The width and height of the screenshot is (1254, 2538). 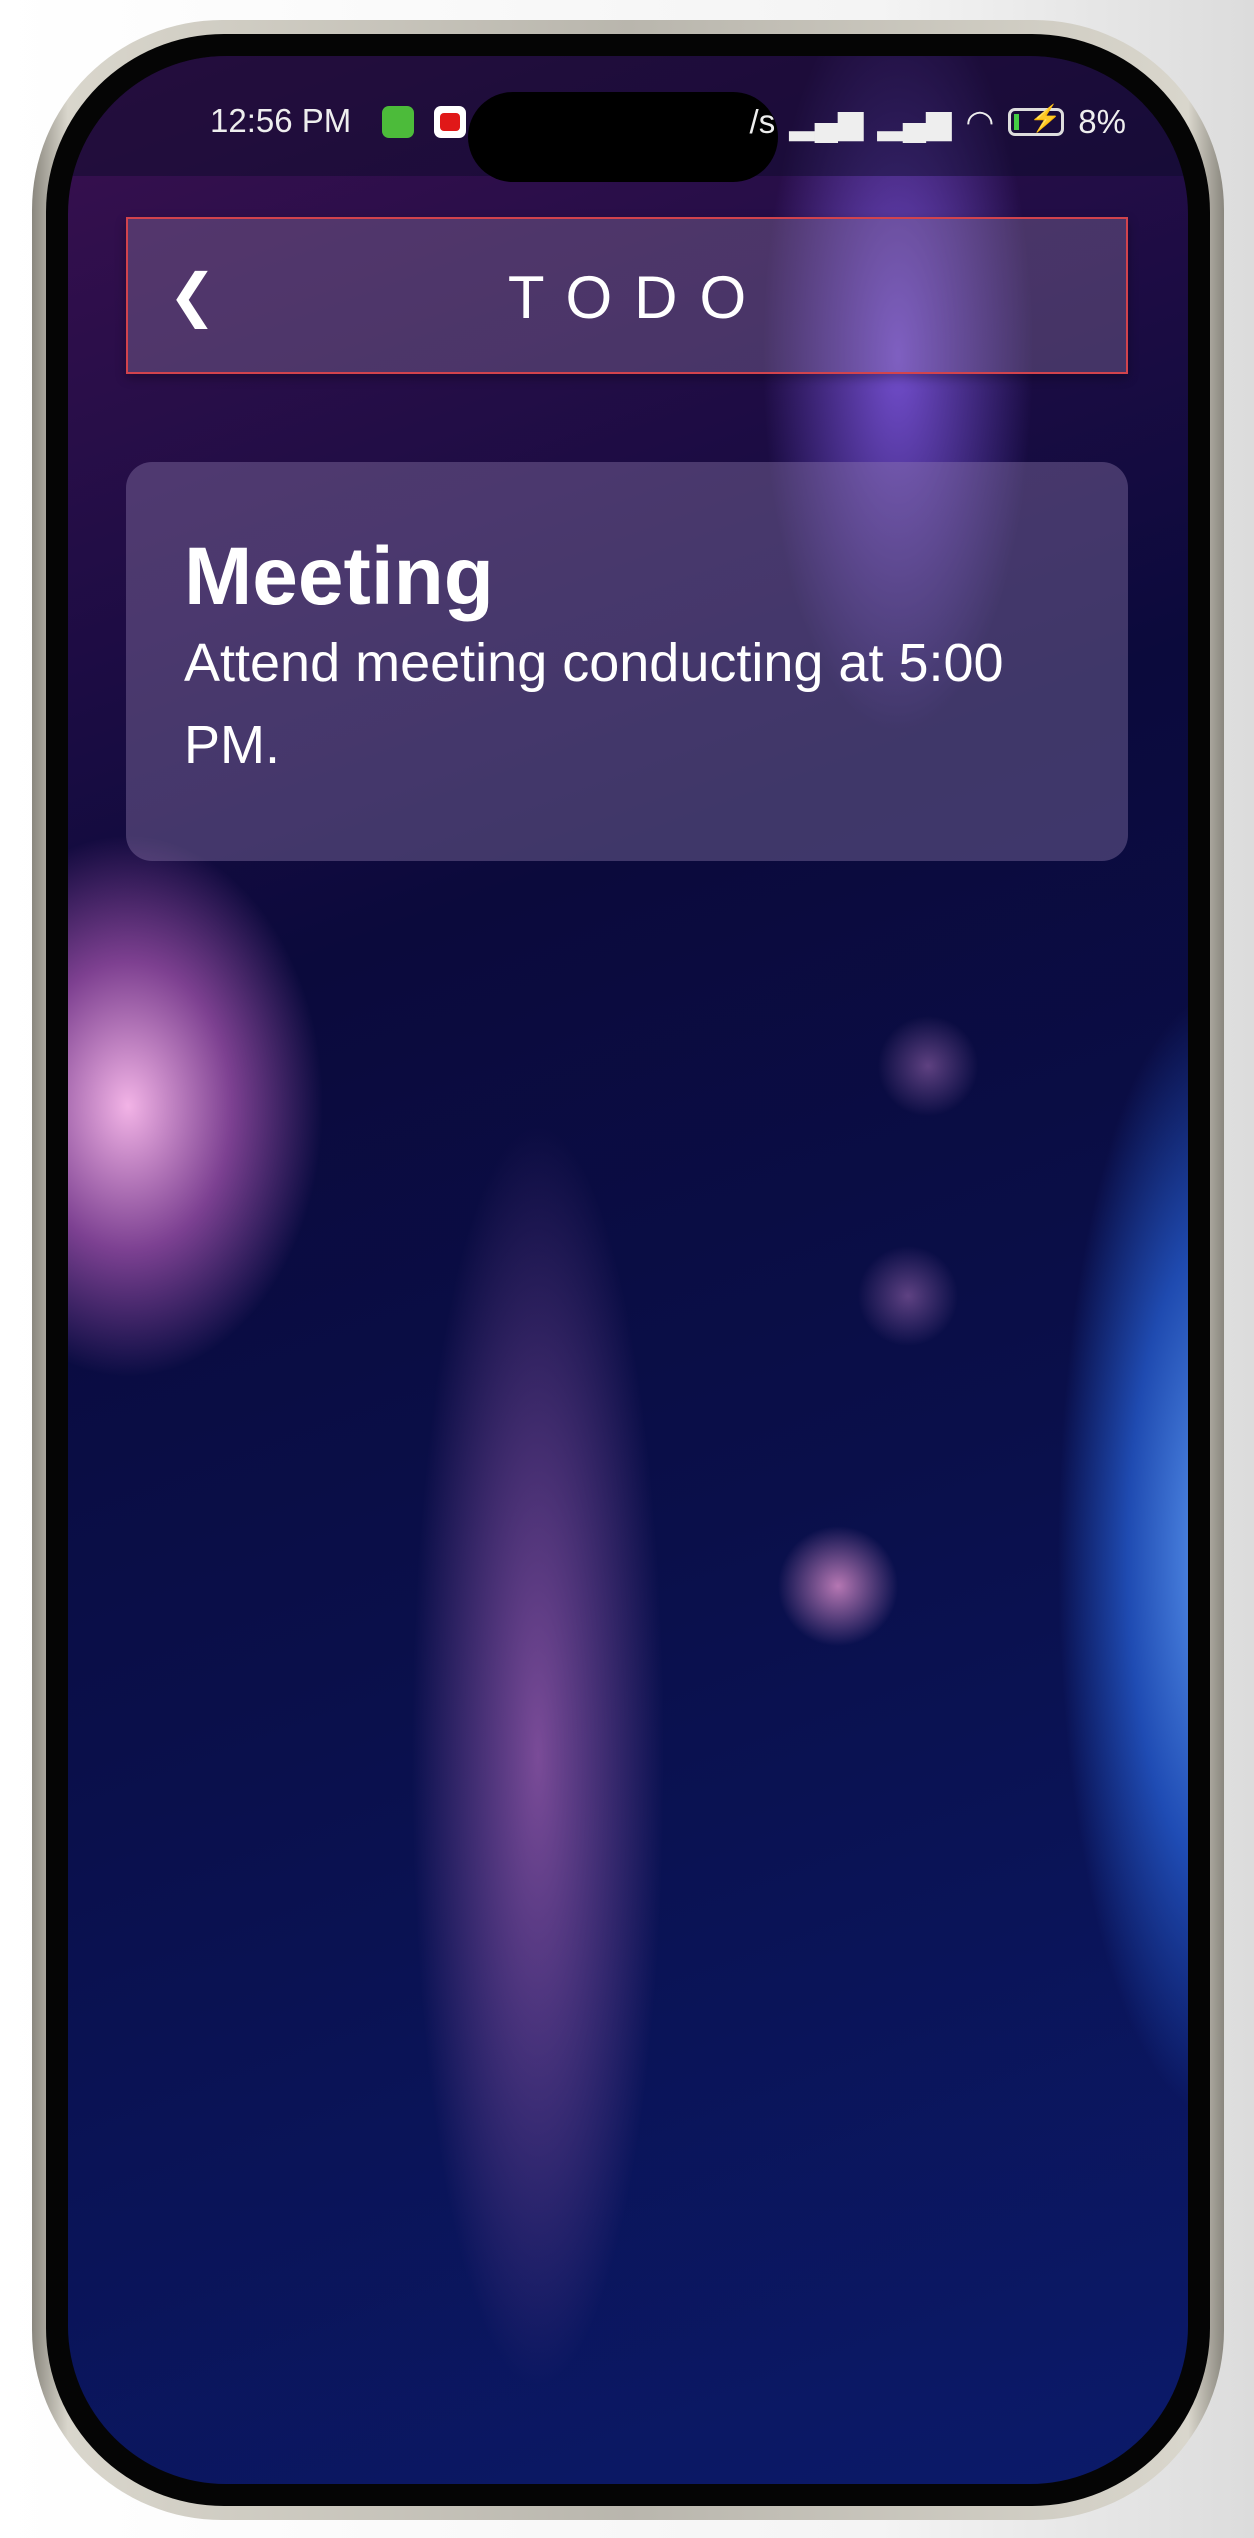 What do you see at coordinates (339, 576) in the screenshot?
I see `todo-title: Meeting` at bounding box center [339, 576].